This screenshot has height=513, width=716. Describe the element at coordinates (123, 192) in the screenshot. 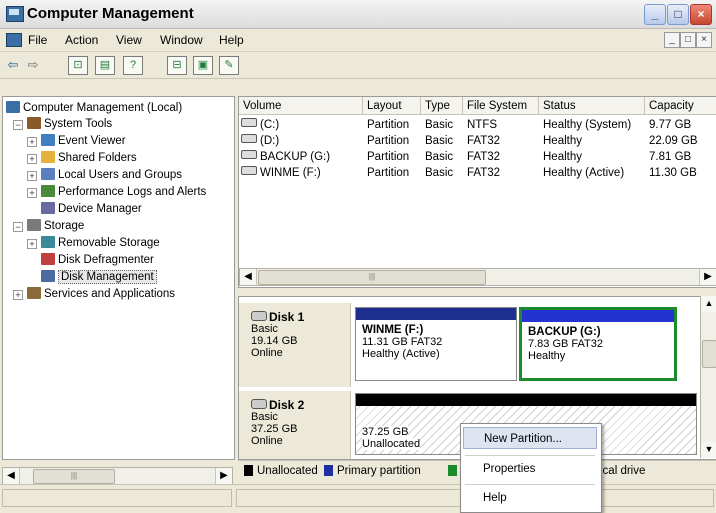

I see `tree-item-performance: Performance Logs and Alerts` at that location.